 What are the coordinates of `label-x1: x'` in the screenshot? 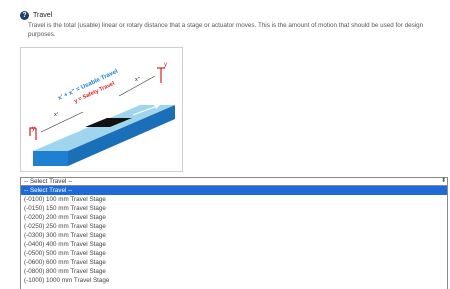 It's located at (56, 115).